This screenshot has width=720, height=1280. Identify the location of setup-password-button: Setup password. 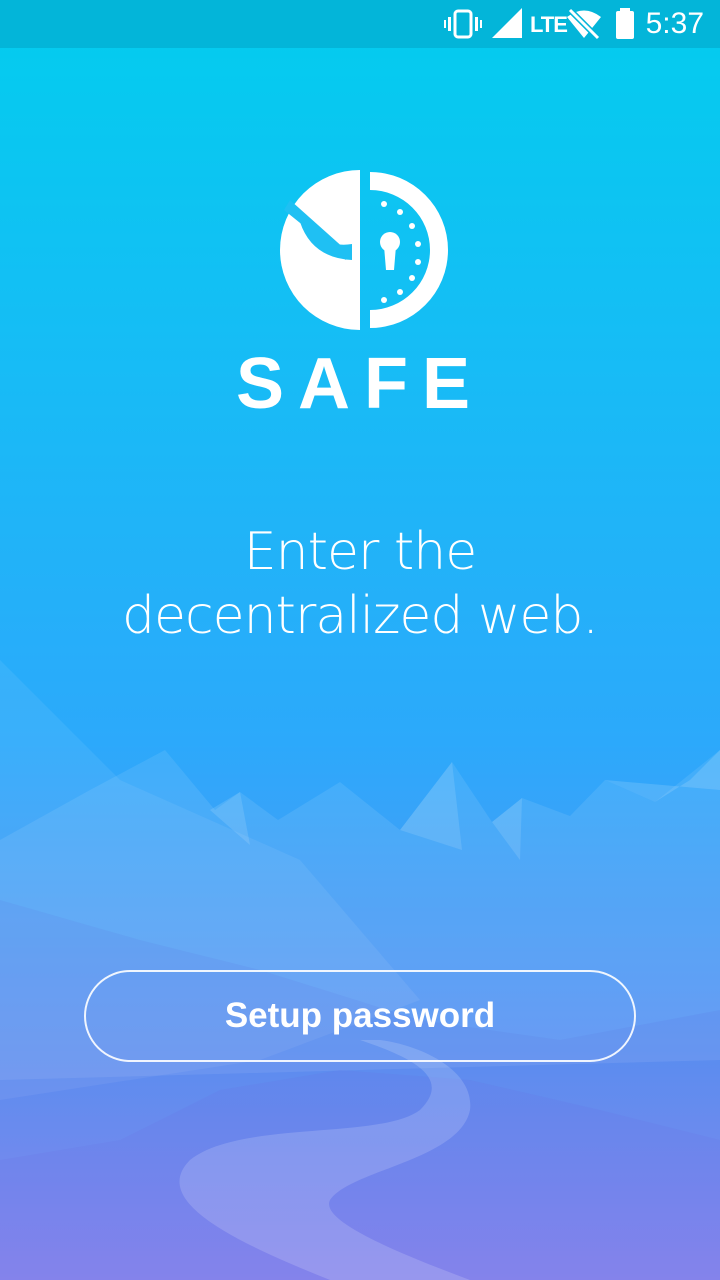
(360, 1016).